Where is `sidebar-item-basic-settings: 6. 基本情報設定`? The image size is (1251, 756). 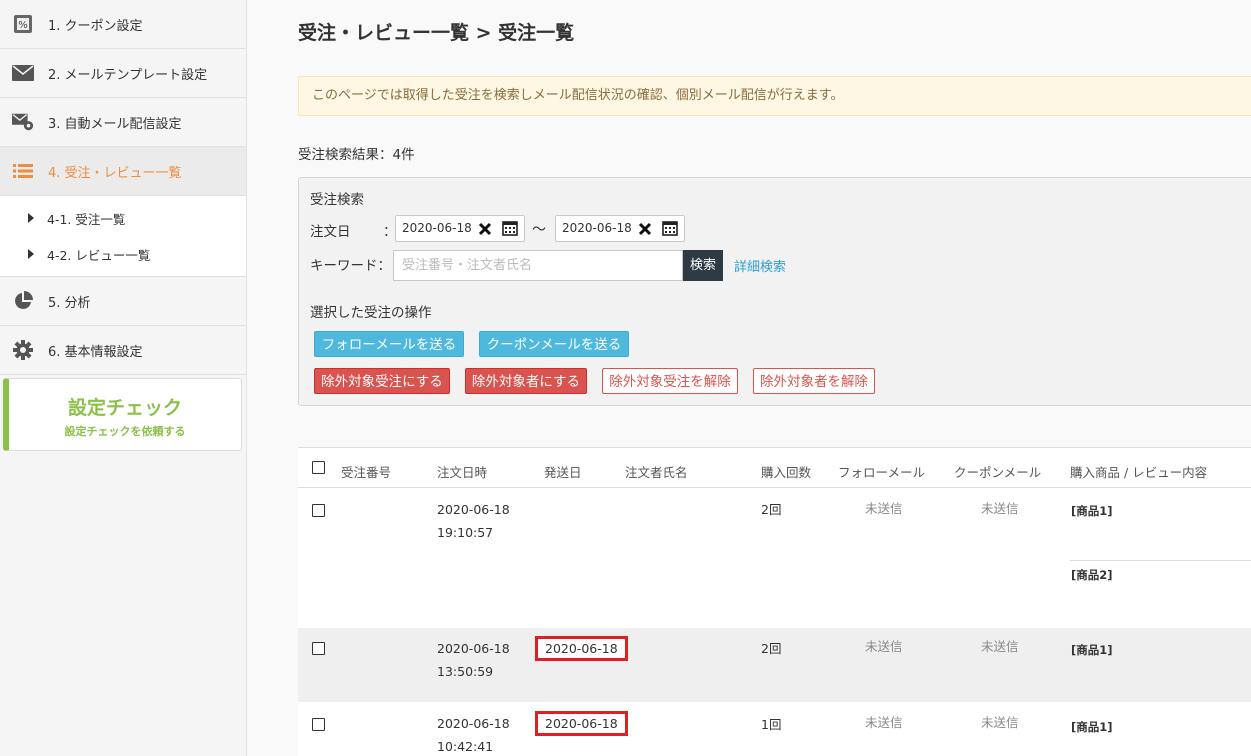 sidebar-item-basic-settings: 6. 基本情報設定 is located at coordinates (123, 350).